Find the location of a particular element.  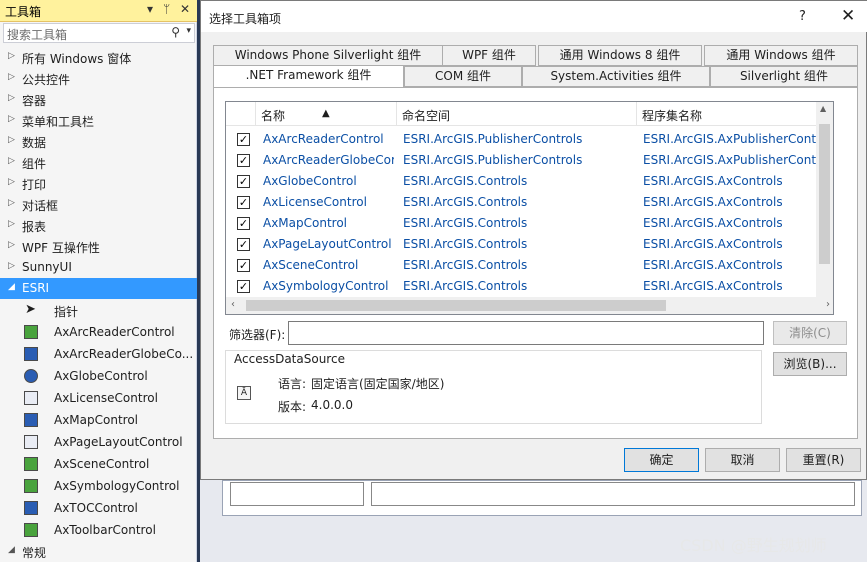

category-dialogs: ▷ 对话框 is located at coordinates (98, 204).